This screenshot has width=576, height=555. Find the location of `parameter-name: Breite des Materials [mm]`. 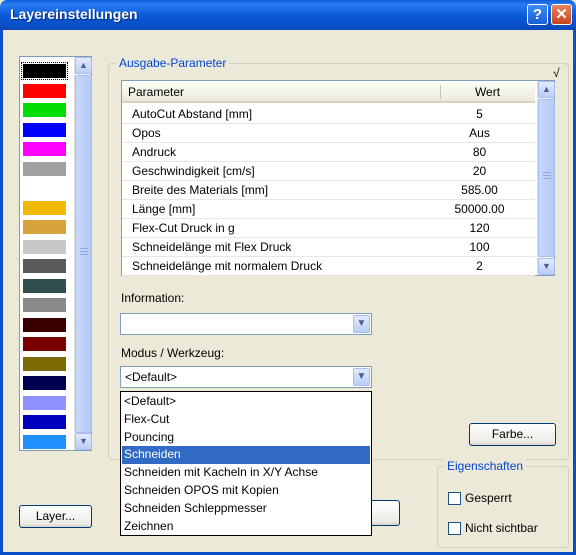

parameter-name: Breite des Materials [mm] is located at coordinates (200, 190).